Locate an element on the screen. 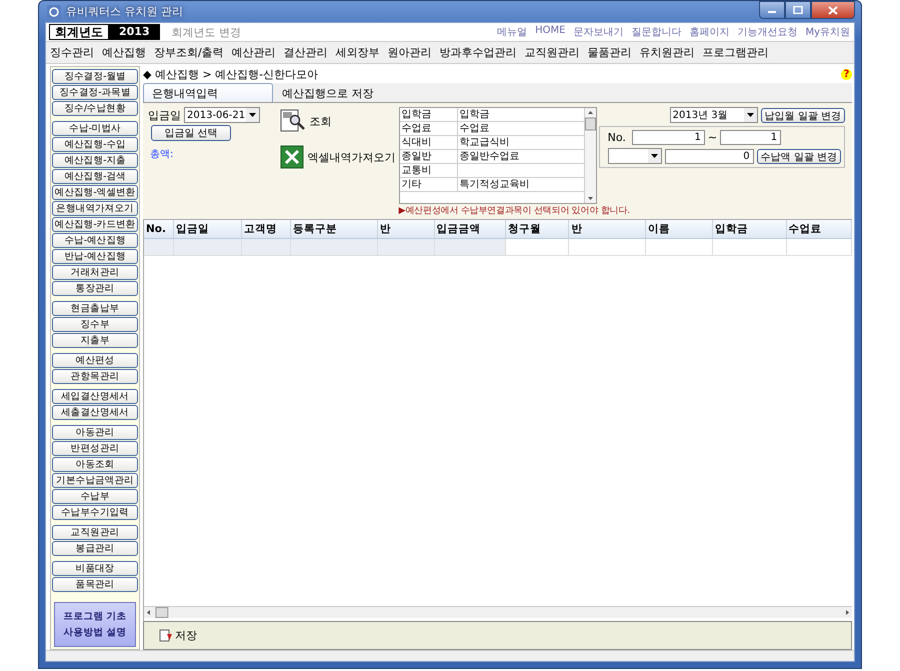 This screenshot has height=671, width=900. sidebar-button: 징수결정-월별 is located at coordinates (95, 76).